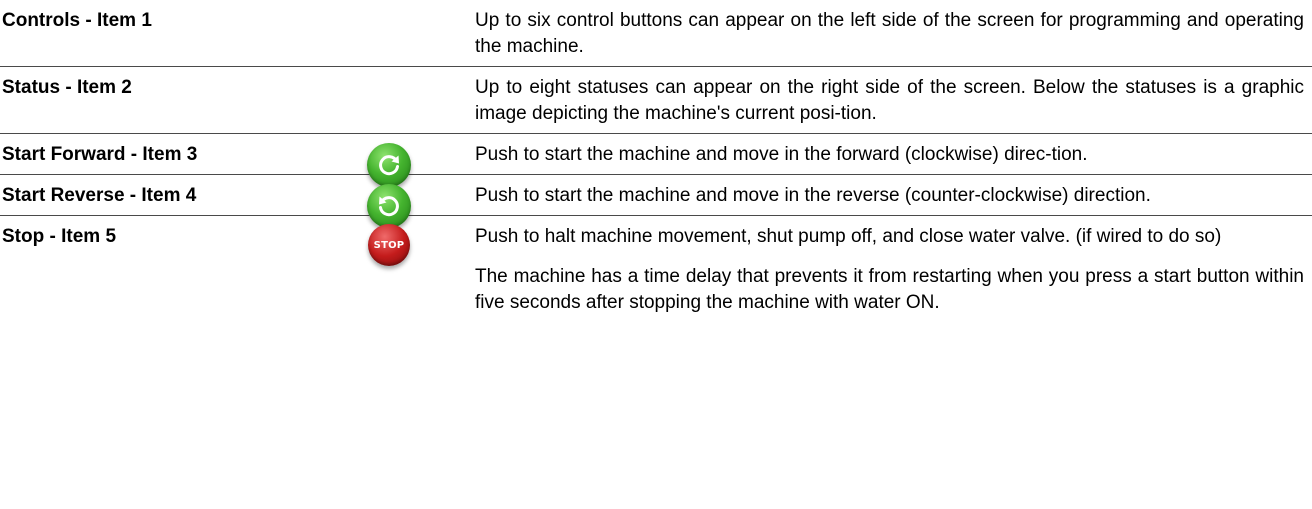 This screenshot has width=1312, height=509. Describe the element at coordinates (420, 201) in the screenshot. I see `icon-cell-start-reverse` at that location.